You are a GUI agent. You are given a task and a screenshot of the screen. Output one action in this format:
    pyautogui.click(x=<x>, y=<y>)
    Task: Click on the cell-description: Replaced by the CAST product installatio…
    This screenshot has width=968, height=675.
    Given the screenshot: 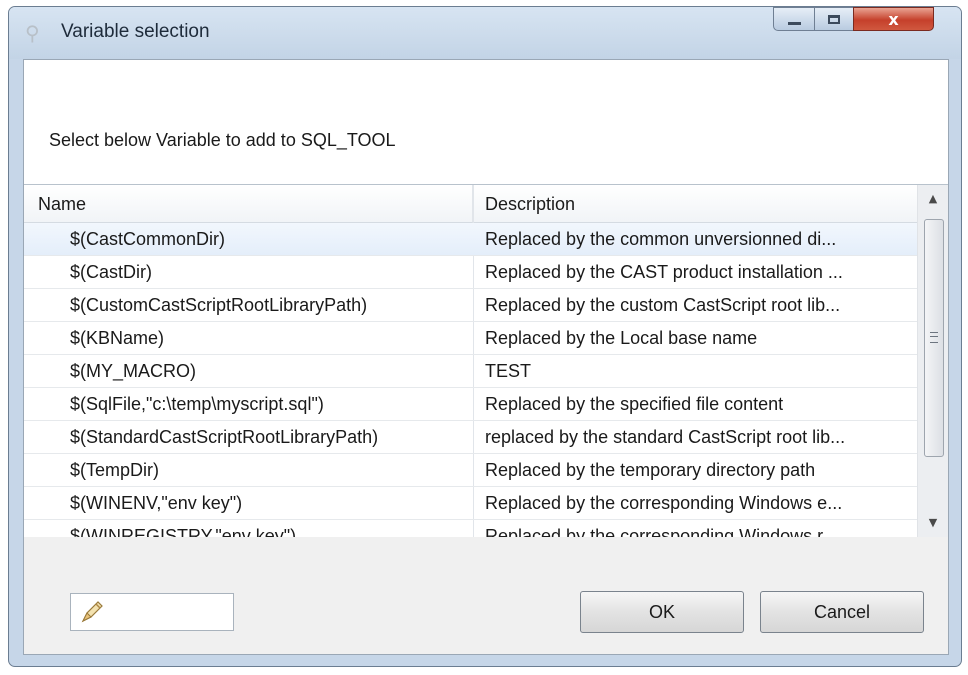 What is the action you would take?
    pyautogui.click(x=664, y=272)
    